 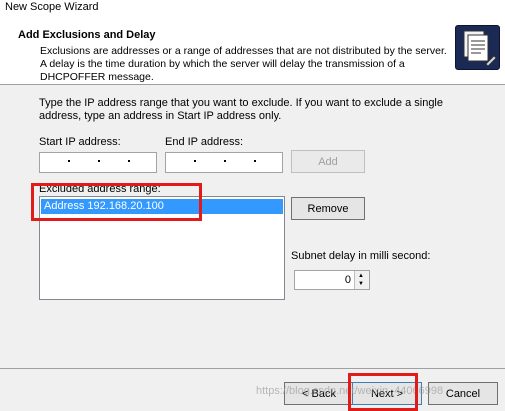 I want to click on subnet-delay-stepper: 0 ▲ ▼, so click(x=332, y=280).